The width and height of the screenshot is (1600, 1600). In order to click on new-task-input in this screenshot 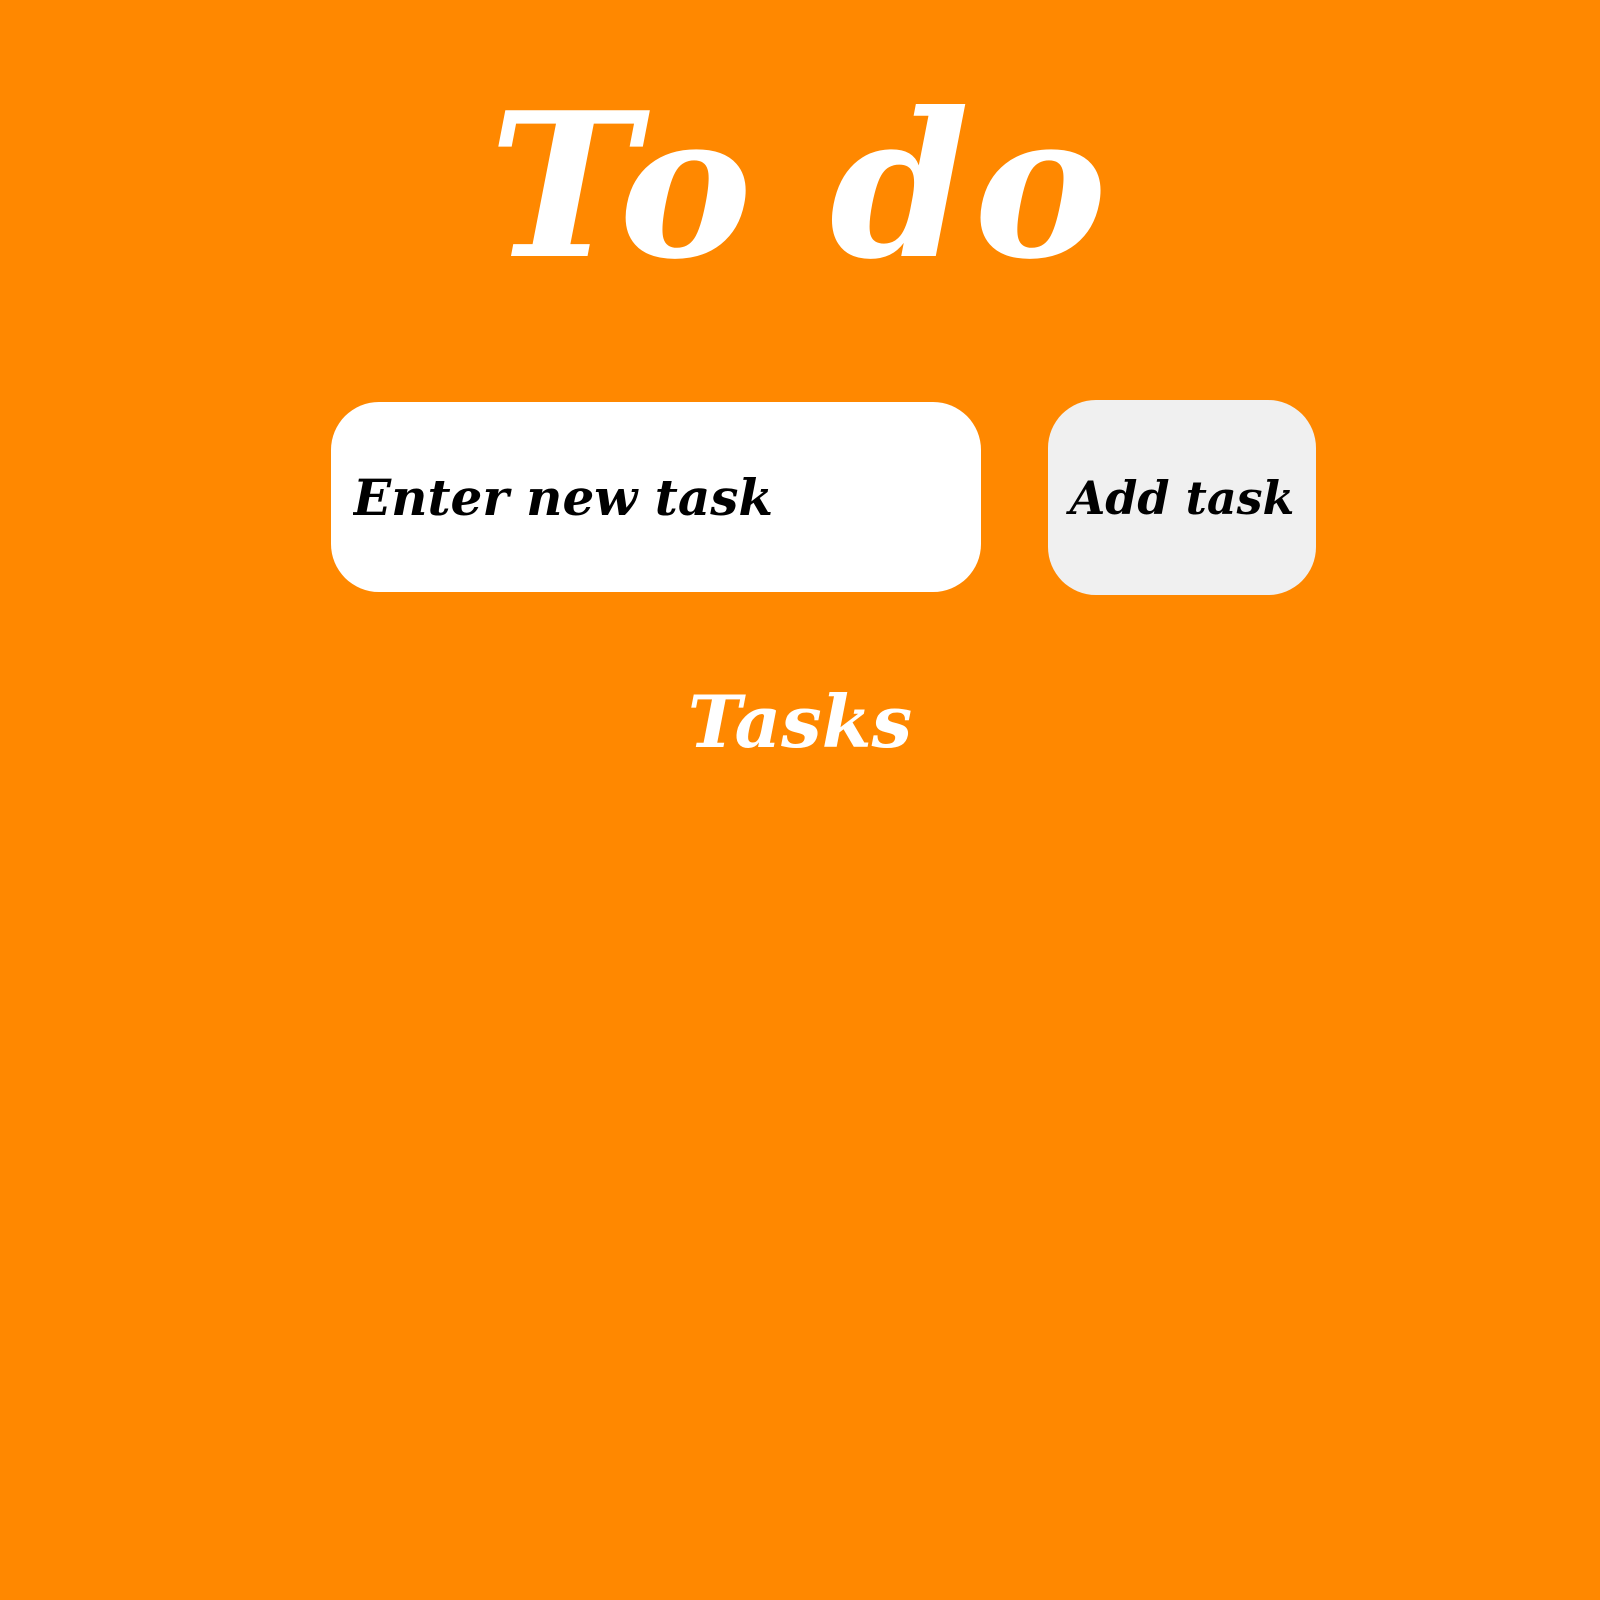, I will do `click(656, 497)`.